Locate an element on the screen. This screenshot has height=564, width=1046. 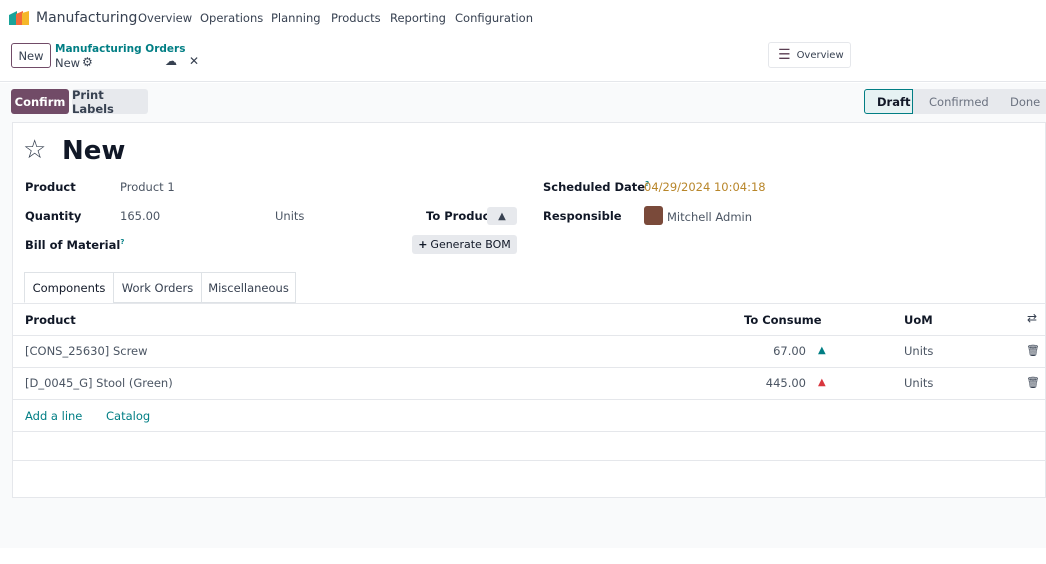
row-to-consume: 67.00 is located at coordinates (756, 351).